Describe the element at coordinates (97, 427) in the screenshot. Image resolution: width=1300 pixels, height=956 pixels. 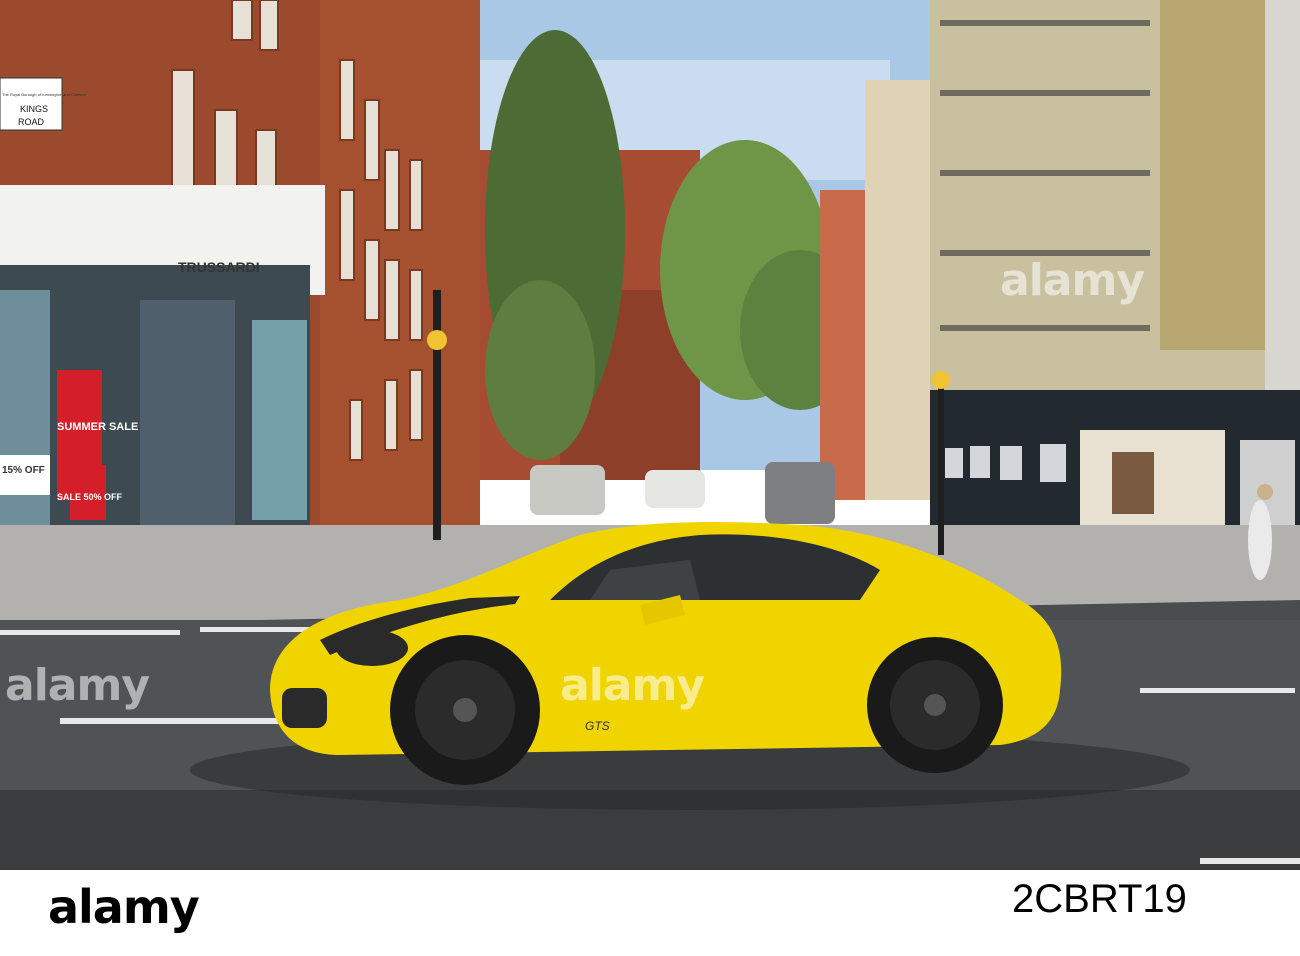
I see `poster-summer-sale: SUMMER SALE` at that location.